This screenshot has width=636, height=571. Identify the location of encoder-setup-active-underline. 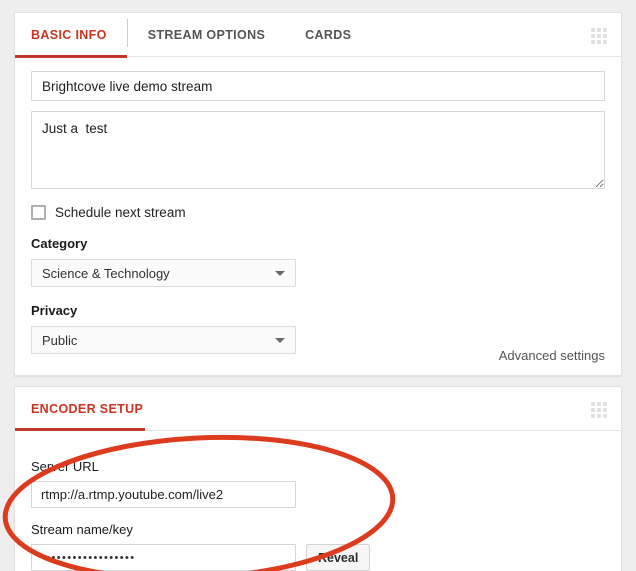
(80, 429).